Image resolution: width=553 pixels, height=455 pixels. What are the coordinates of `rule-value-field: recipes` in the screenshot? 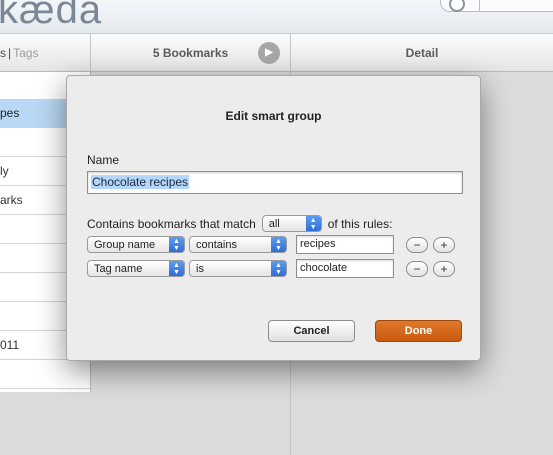 It's located at (345, 244).